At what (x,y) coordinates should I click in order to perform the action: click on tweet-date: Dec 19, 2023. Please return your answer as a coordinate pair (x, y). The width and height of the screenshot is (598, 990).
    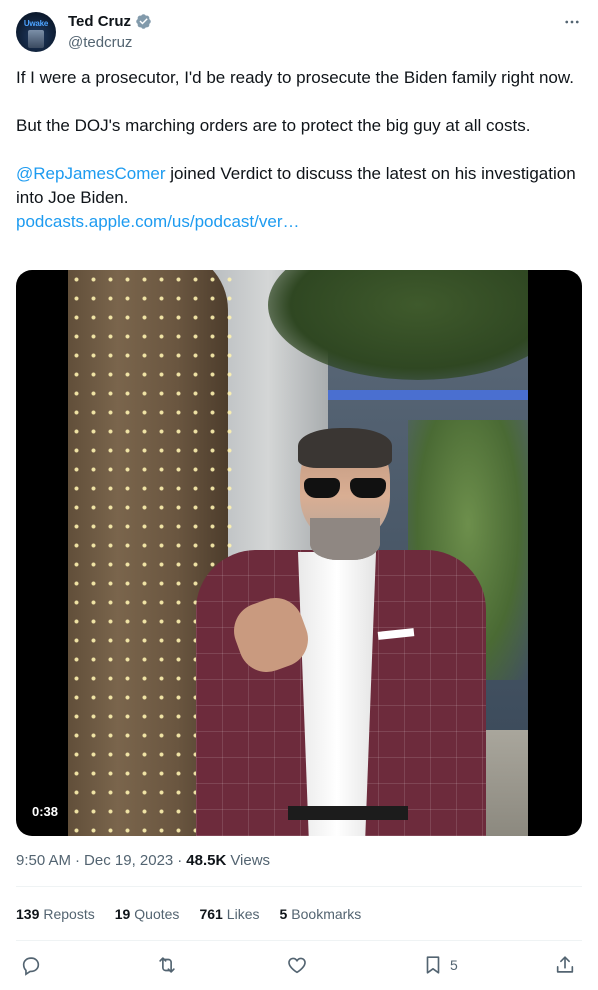
    Looking at the image, I should click on (128, 860).